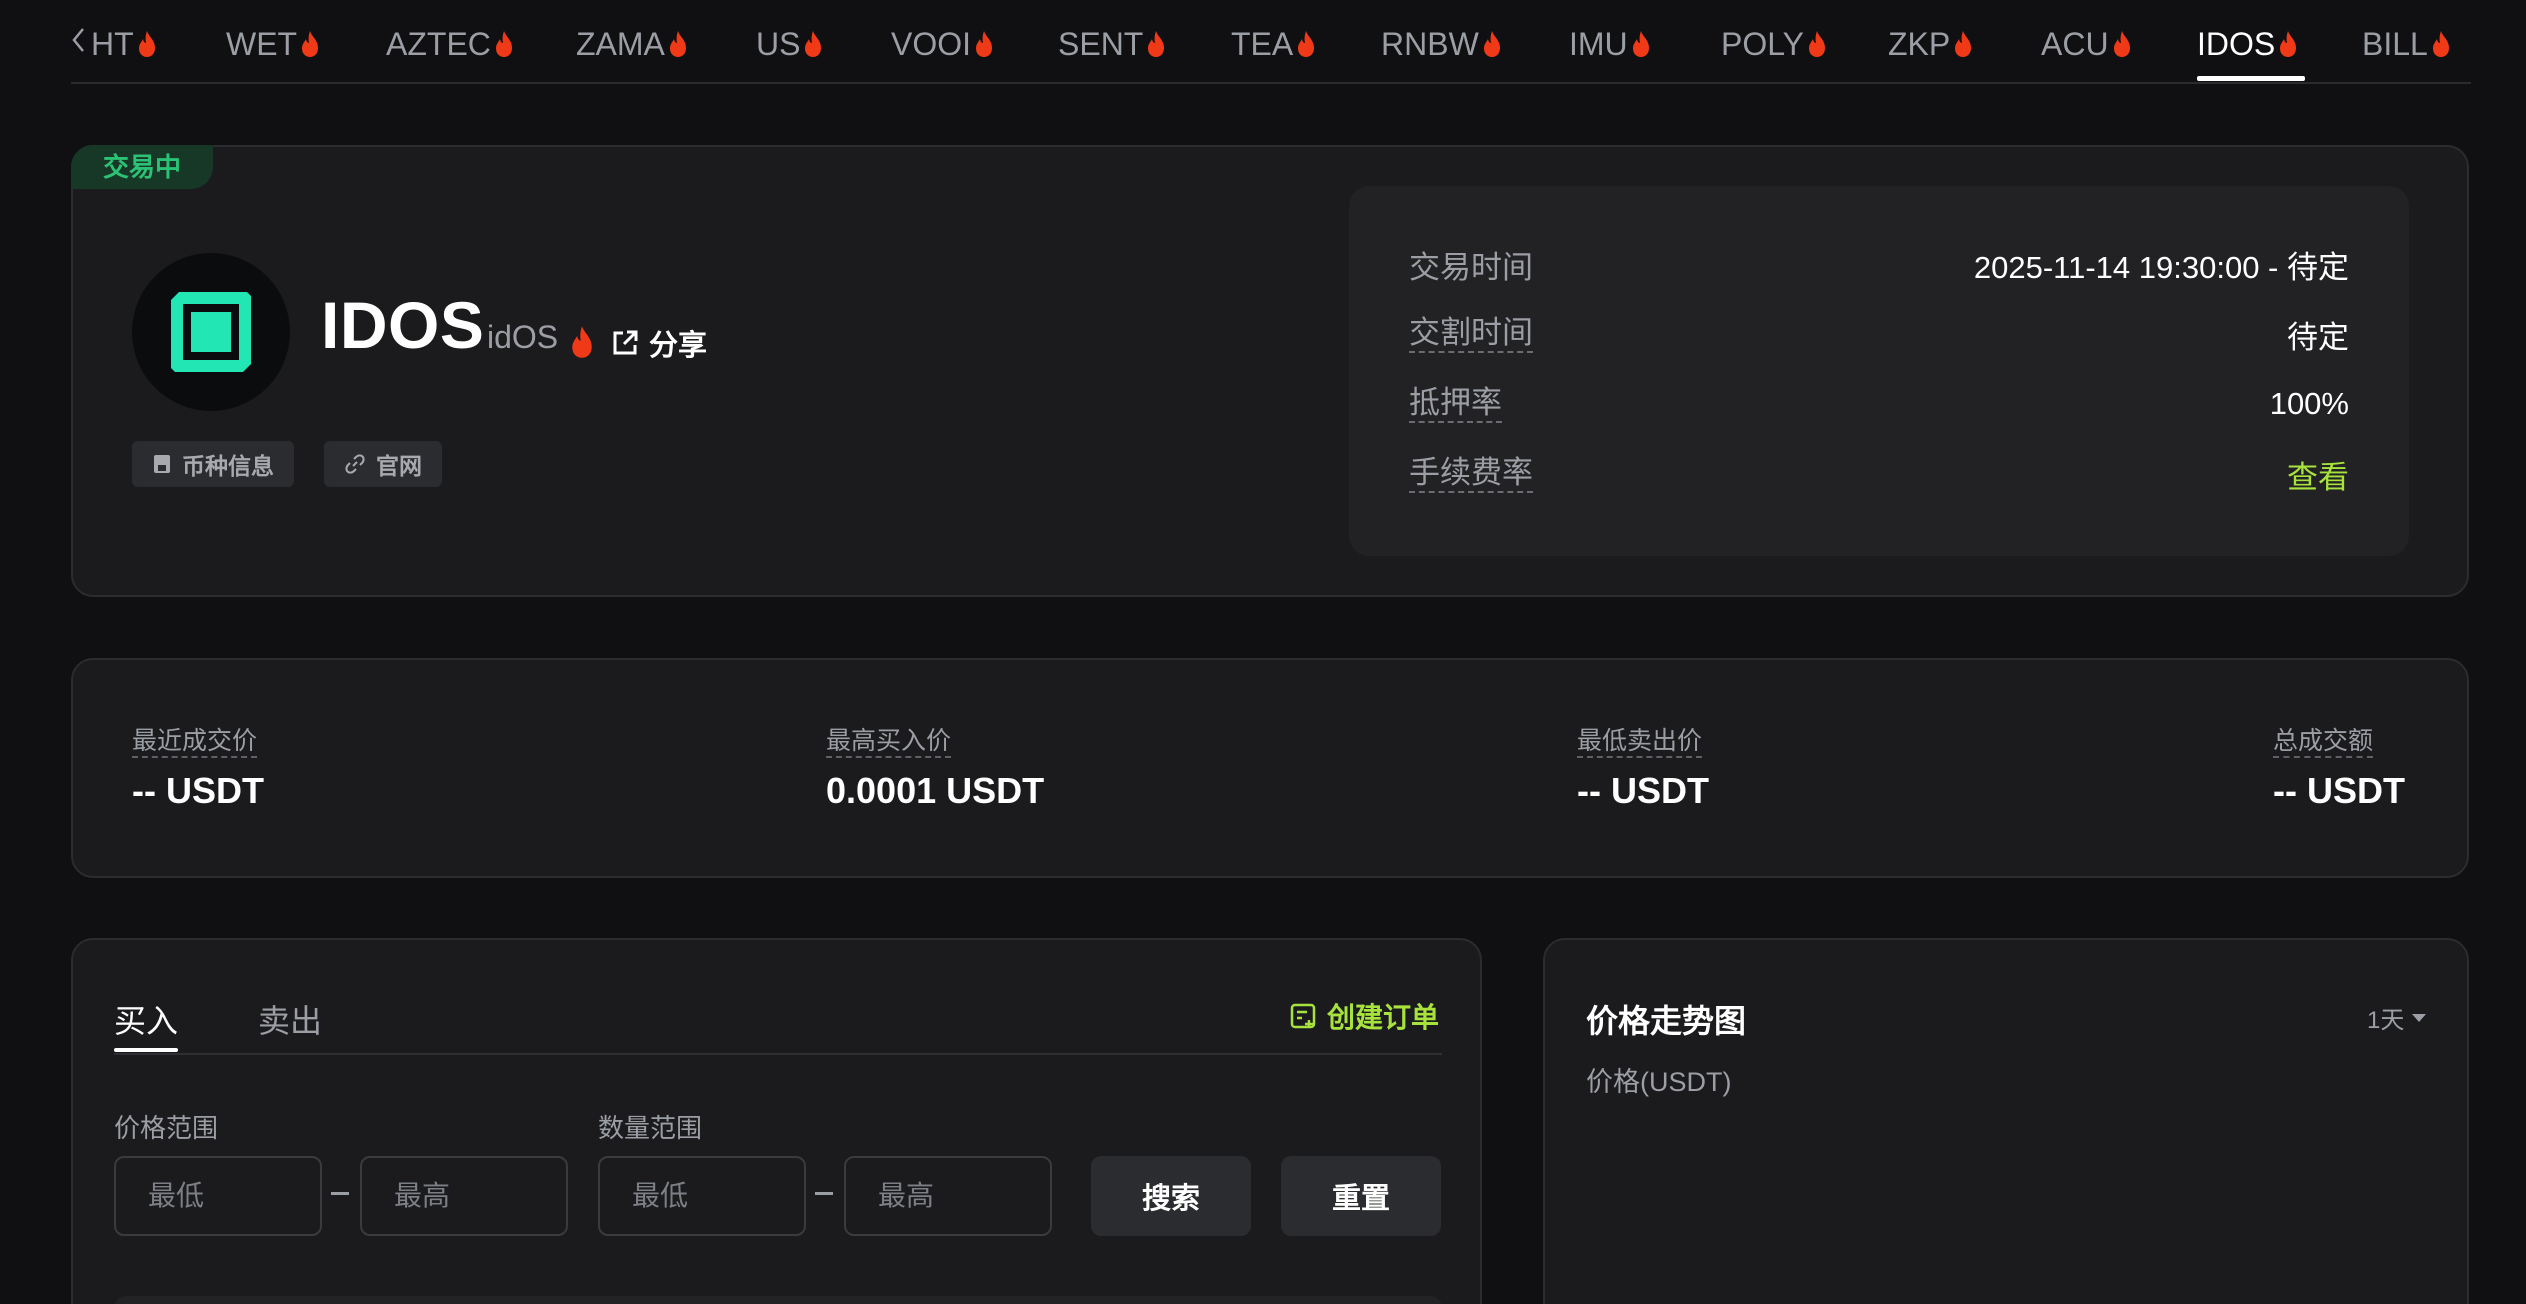 Image resolution: width=2526 pixels, height=1304 pixels. I want to click on tab-label: SENT, so click(1101, 43).